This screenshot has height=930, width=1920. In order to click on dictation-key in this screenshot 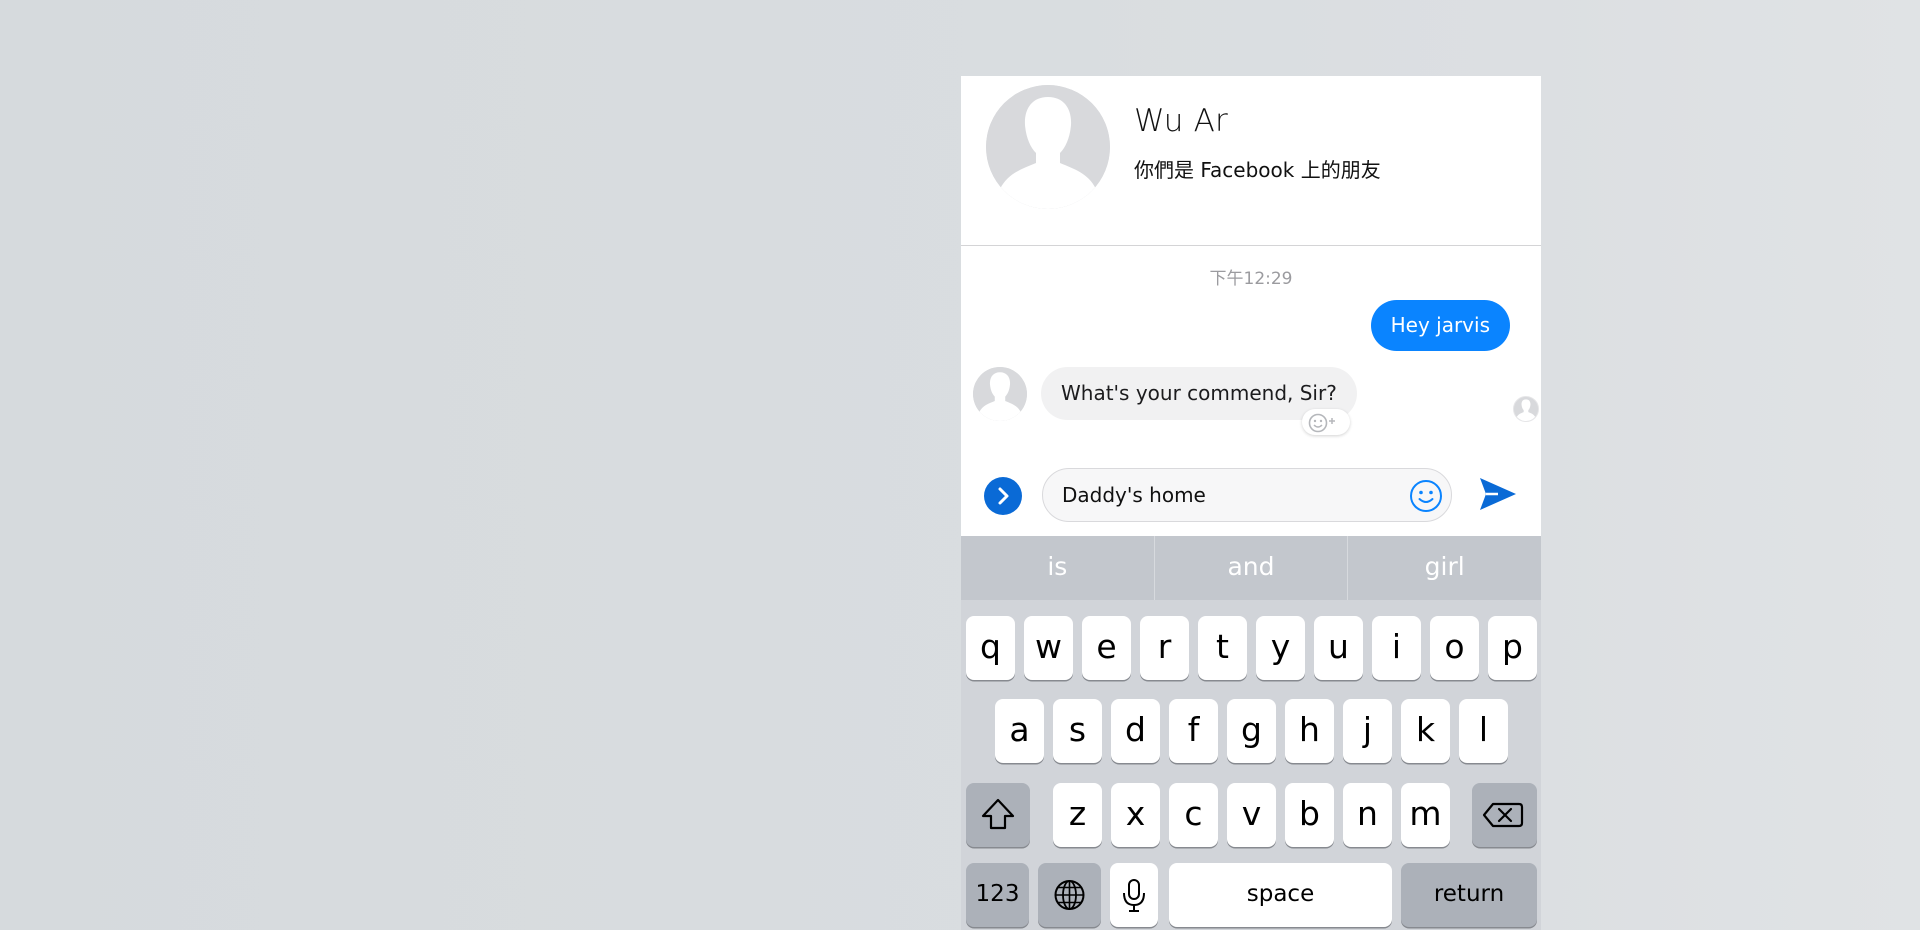, I will do `click(1134, 895)`.